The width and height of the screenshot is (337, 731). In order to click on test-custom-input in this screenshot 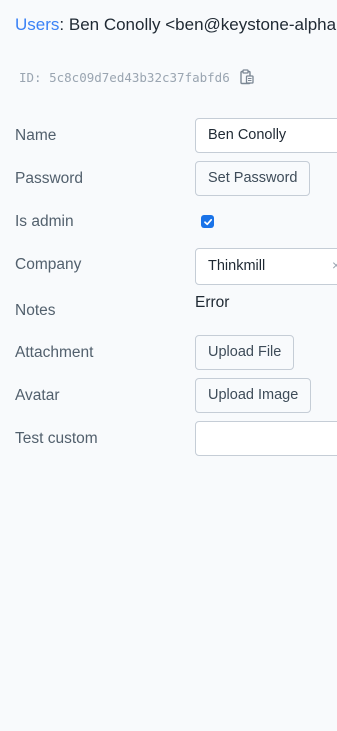, I will do `click(266, 438)`.